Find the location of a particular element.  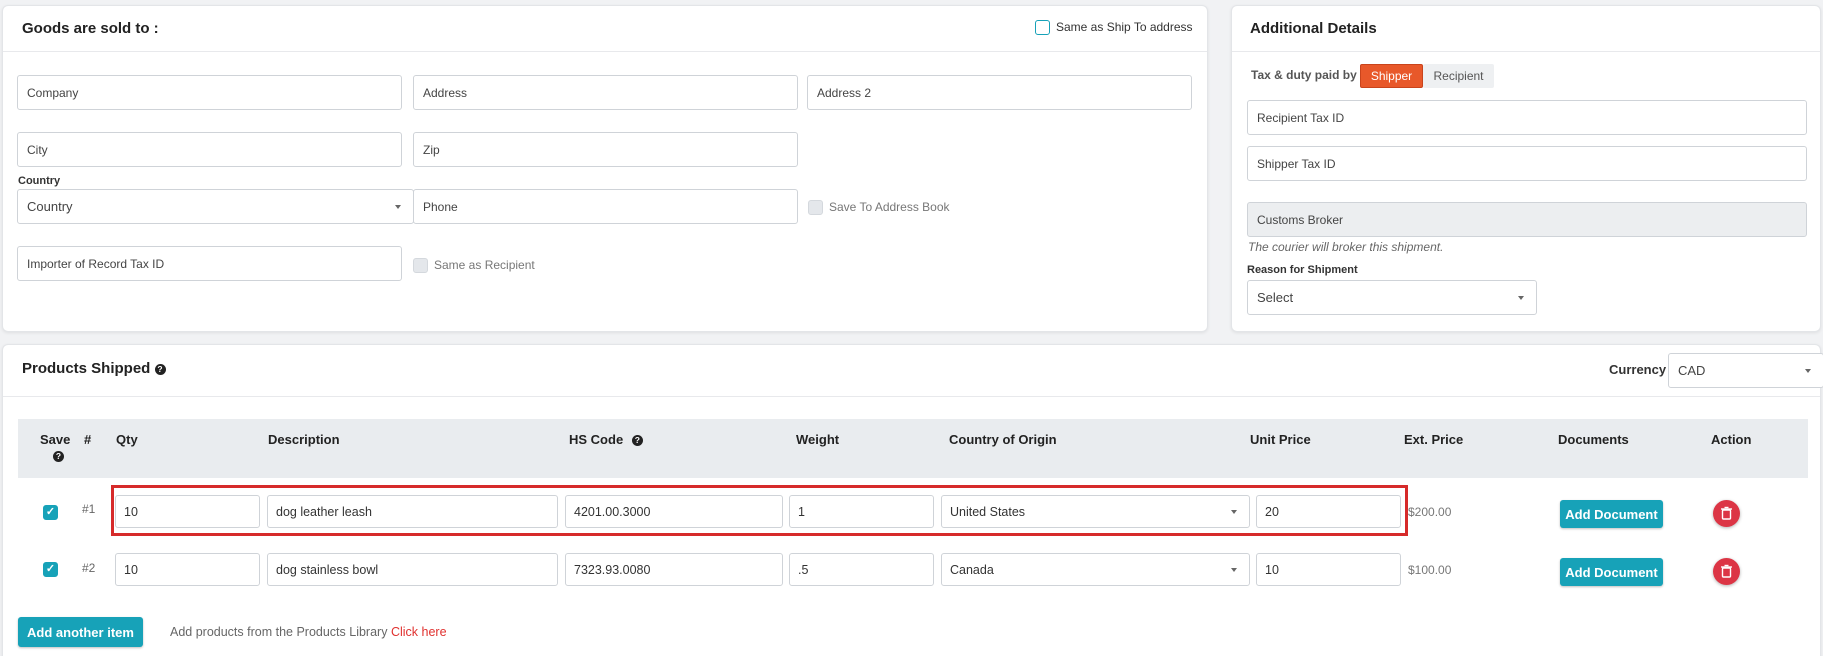

tax-option-recipient: Recipient is located at coordinates (1458, 76).